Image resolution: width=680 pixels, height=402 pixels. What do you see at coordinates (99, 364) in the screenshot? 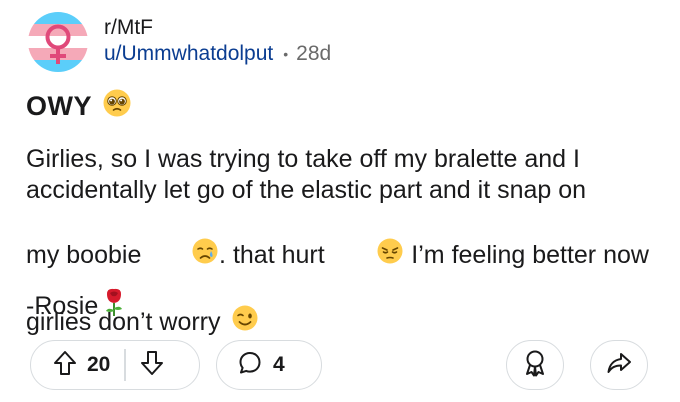
I see `vote-score: 20` at bounding box center [99, 364].